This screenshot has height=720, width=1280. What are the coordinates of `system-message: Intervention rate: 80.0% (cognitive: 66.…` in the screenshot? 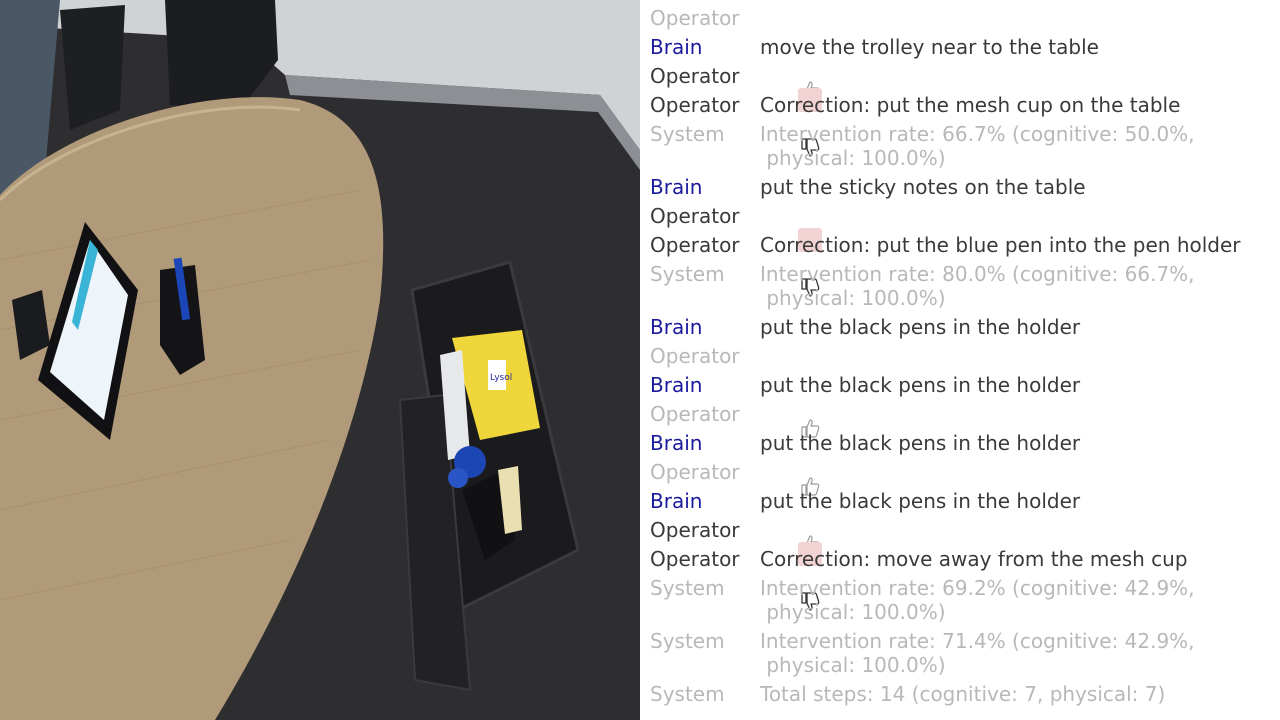 It's located at (977, 286).